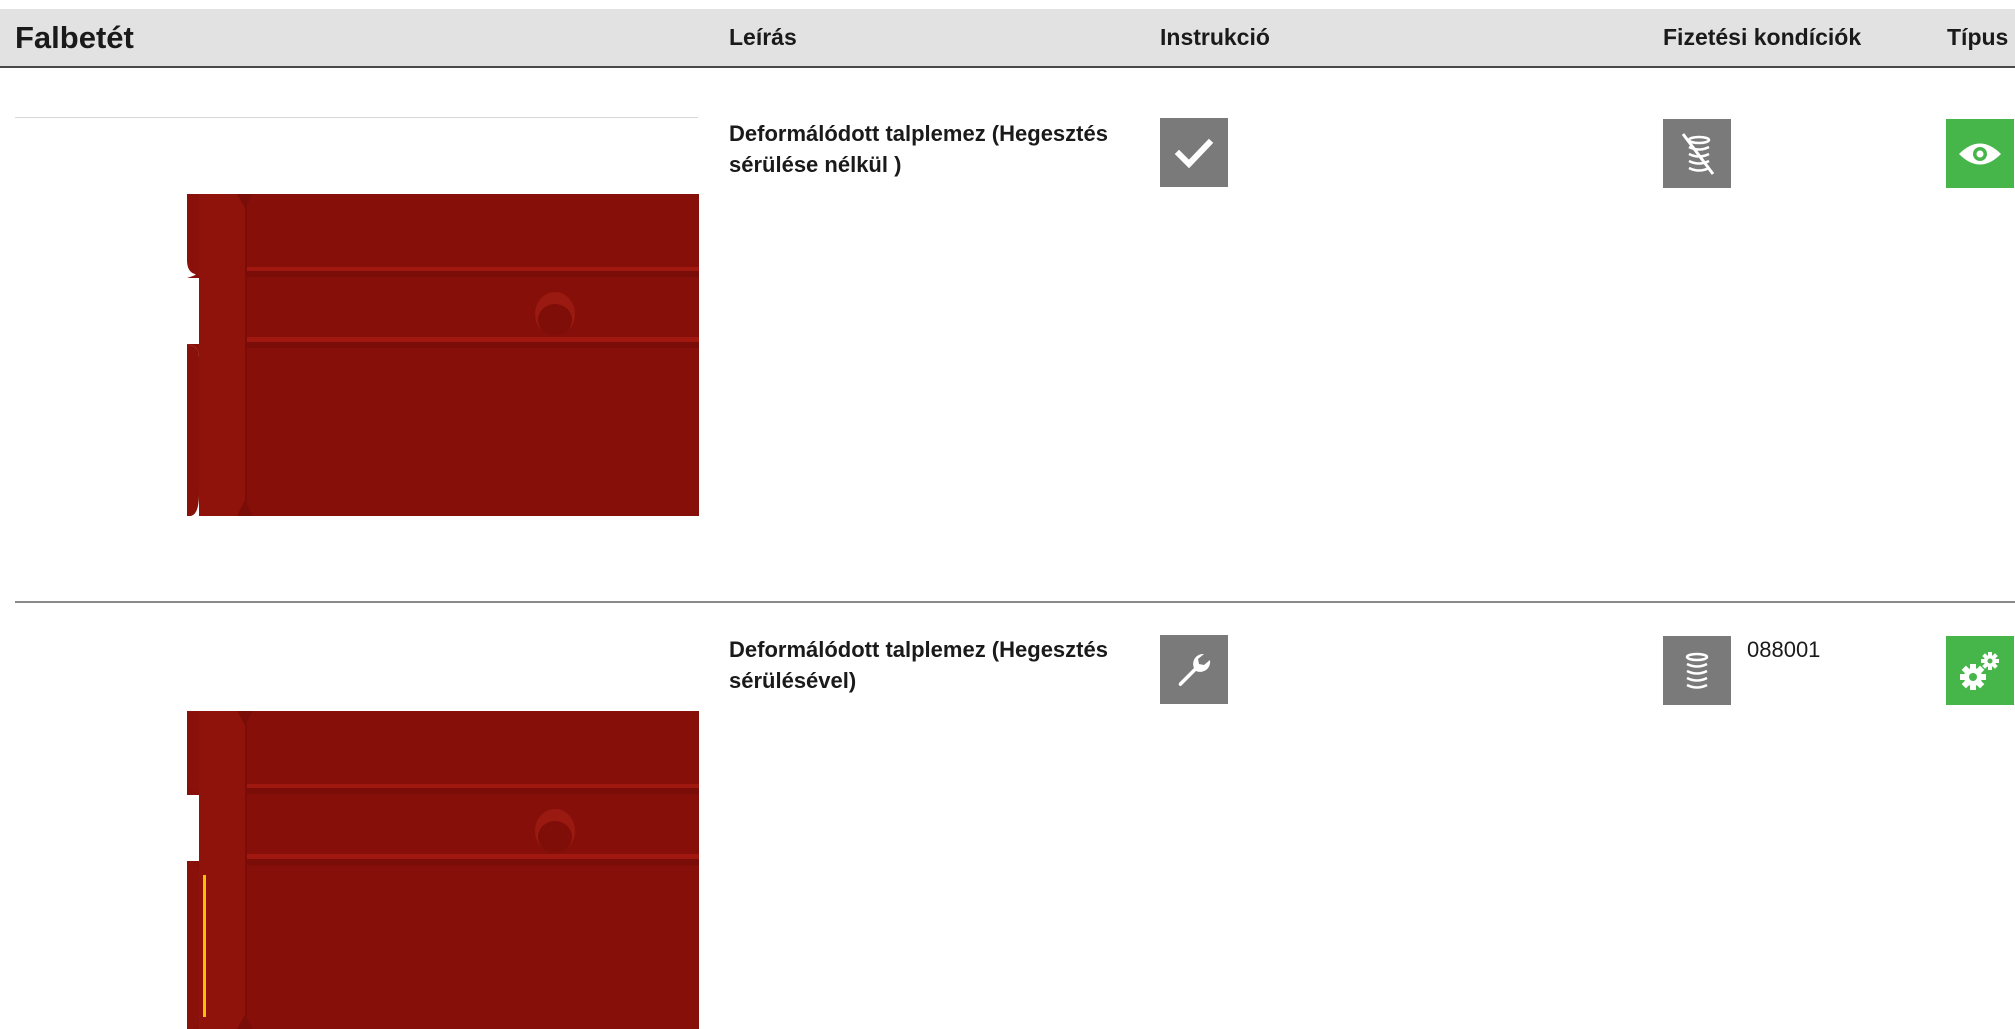 Image resolution: width=2015 pixels, height=1029 pixels. What do you see at coordinates (1980, 670) in the screenshot?
I see `type-gears-icon` at bounding box center [1980, 670].